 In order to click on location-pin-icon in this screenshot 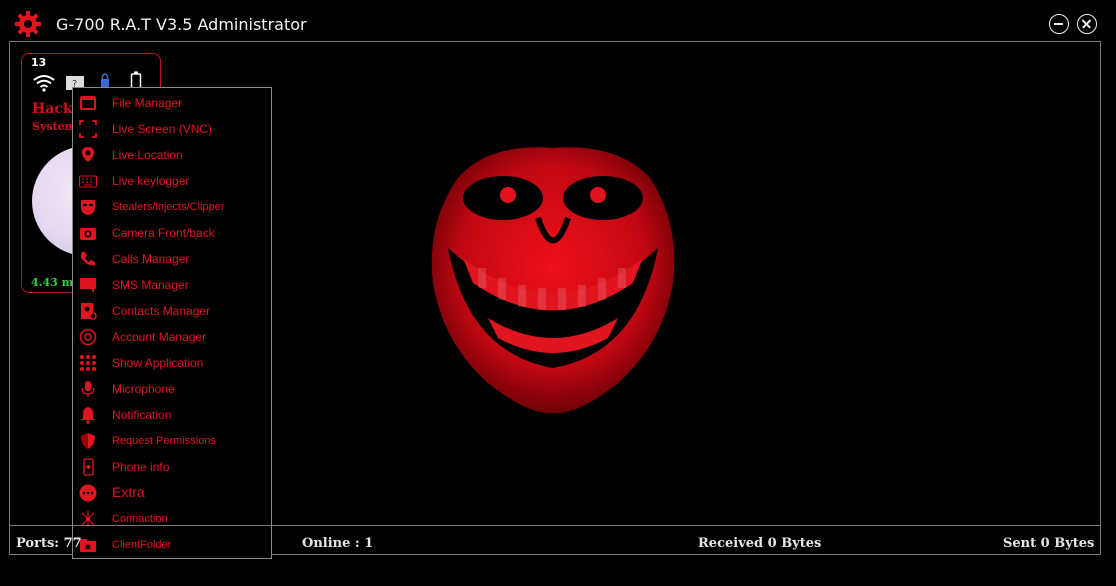, I will do `click(88, 154)`.